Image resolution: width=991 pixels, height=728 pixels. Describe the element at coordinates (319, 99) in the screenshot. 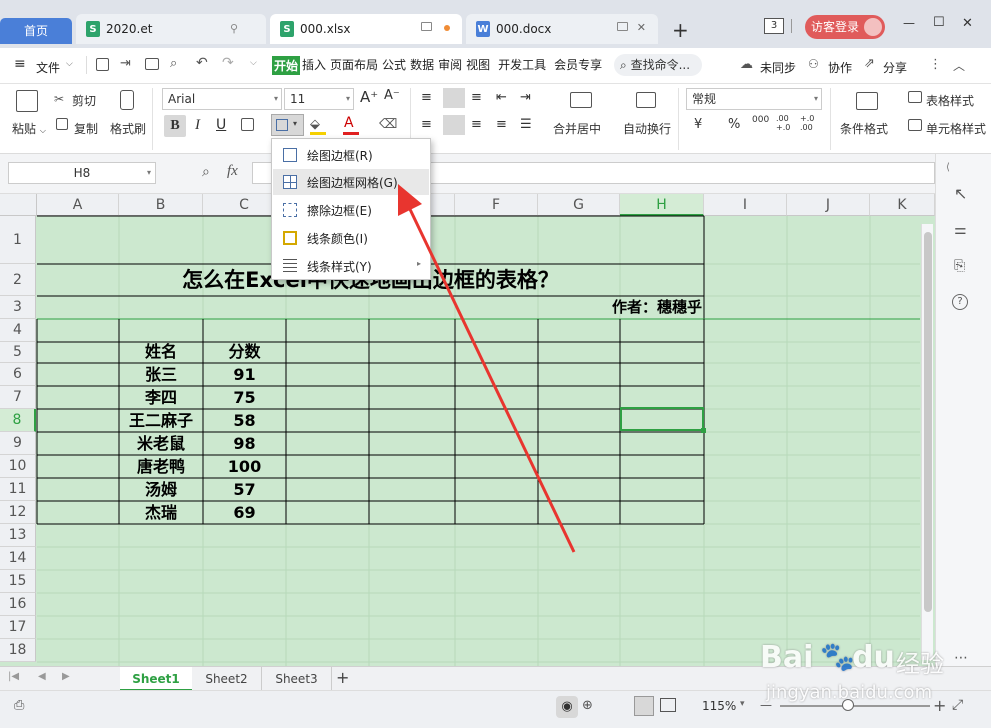

I see `font-size-select: 11 ▾` at that location.